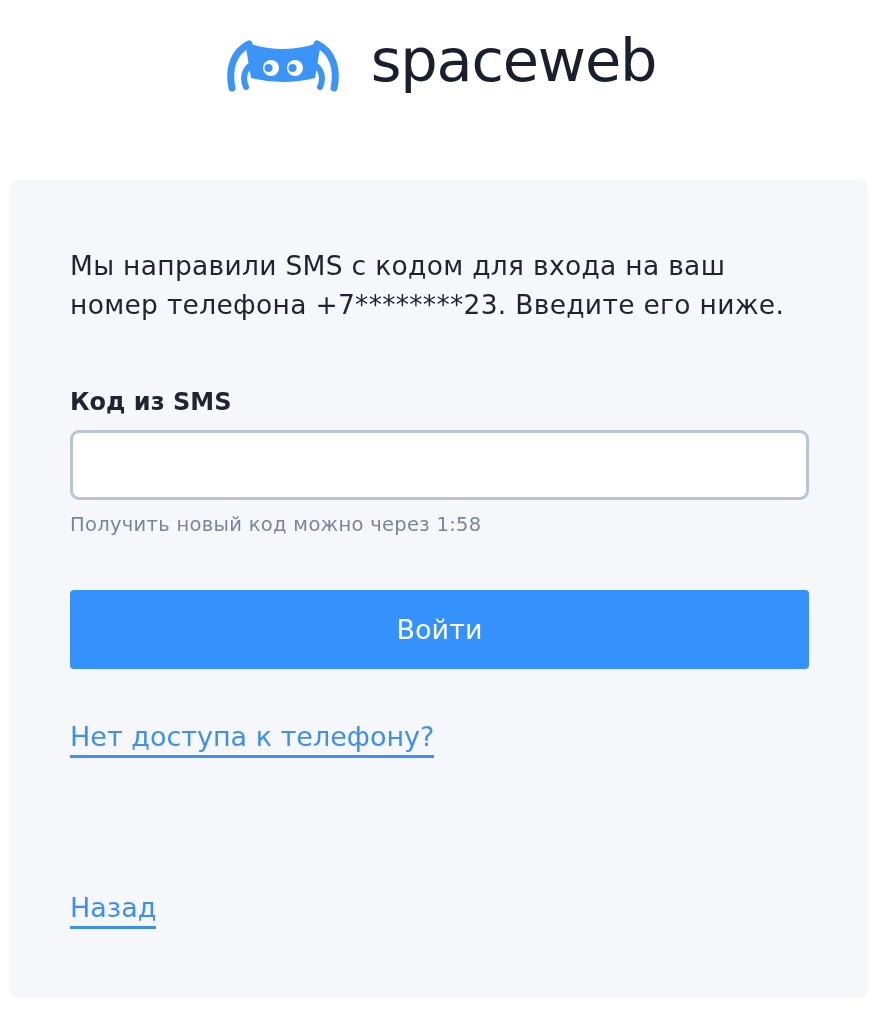 This screenshot has height=1028, width=885. Describe the element at coordinates (151, 402) in the screenshot. I see `field-label: Код из SMS` at that location.